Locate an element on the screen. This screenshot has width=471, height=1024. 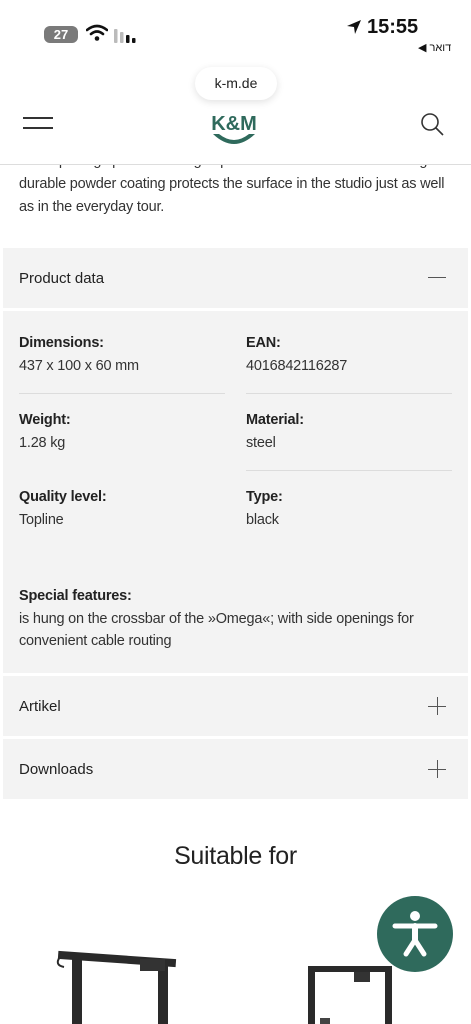
svg-text: K&M is located at coordinates (234, 124).